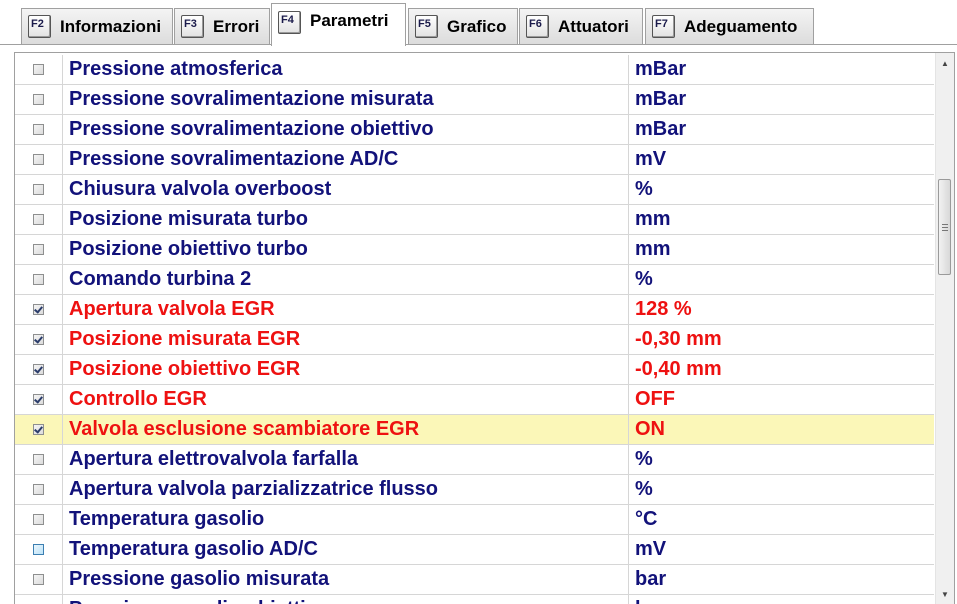 The width and height of the screenshot is (957, 604). I want to click on function-key-icon: F3, so click(192, 26).